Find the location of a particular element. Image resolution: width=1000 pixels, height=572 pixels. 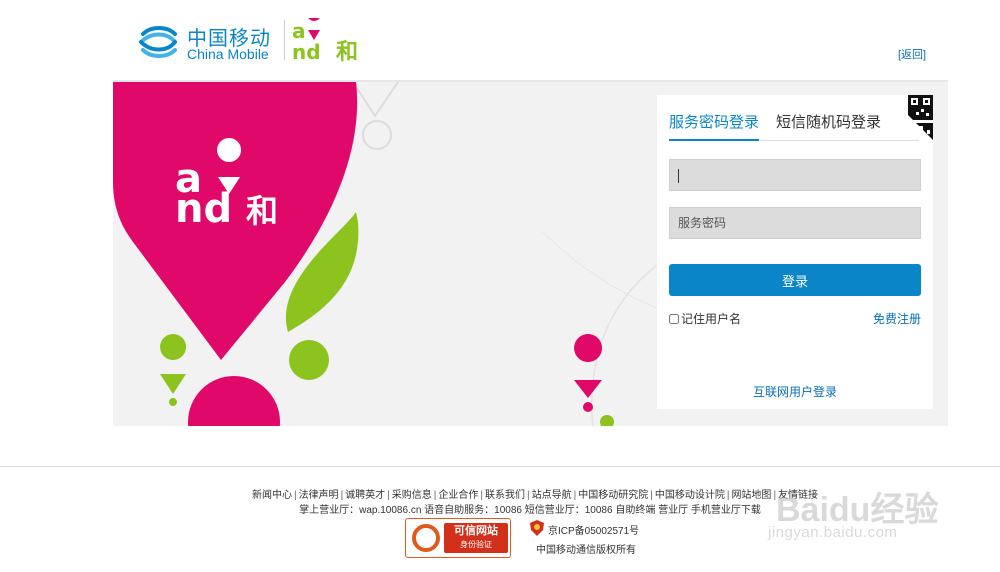

icp-license: 京ICP备05002571号 is located at coordinates (593, 529).